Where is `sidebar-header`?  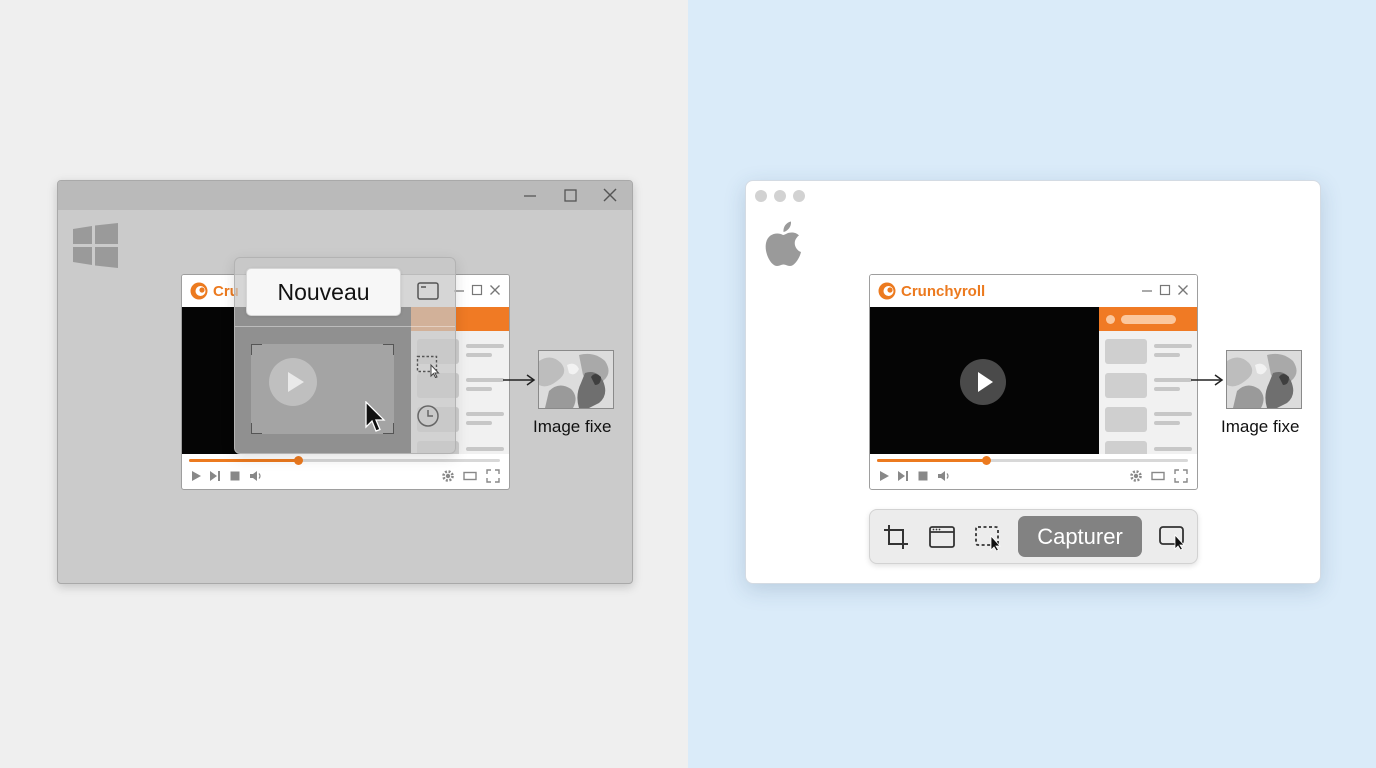 sidebar-header is located at coordinates (1148, 319).